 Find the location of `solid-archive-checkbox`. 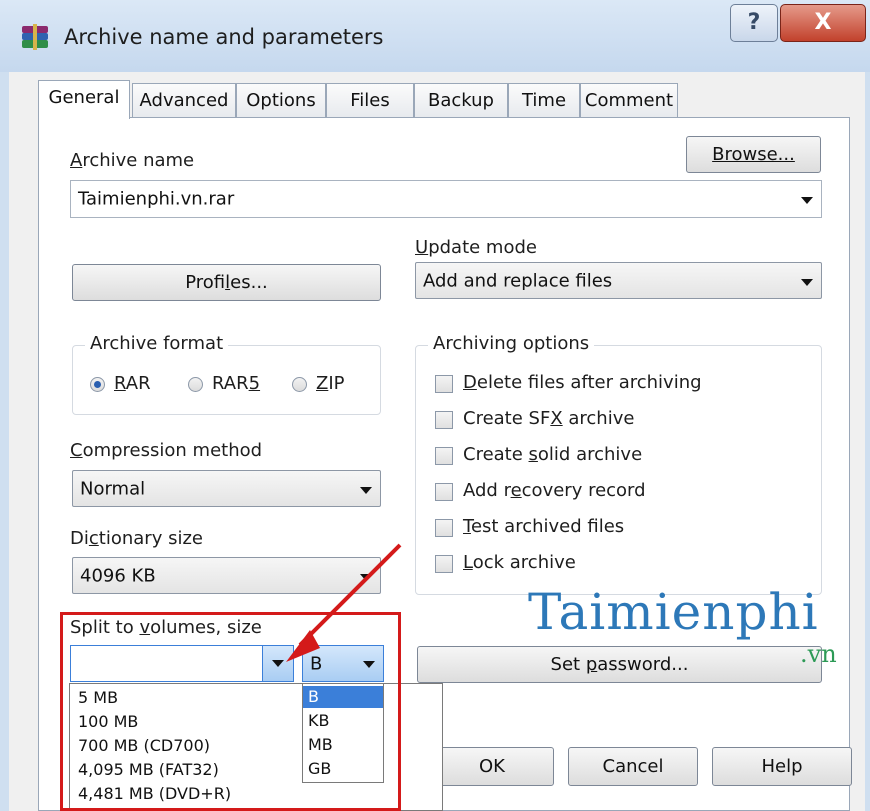

solid-archive-checkbox is located at coordinates (444, 456).